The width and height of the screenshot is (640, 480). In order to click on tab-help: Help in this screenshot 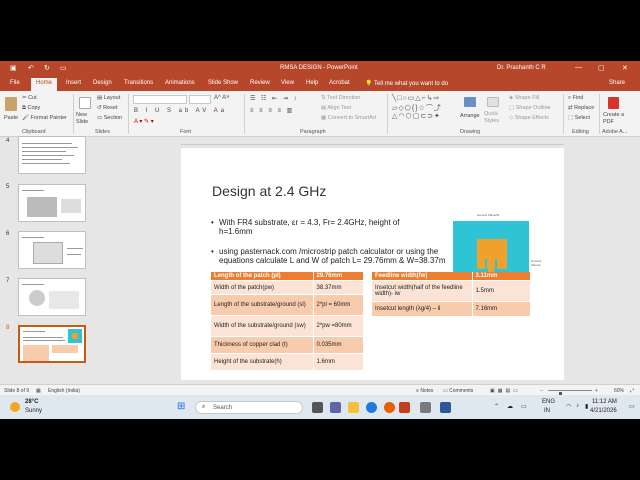, I will do `click(312, 83)`.